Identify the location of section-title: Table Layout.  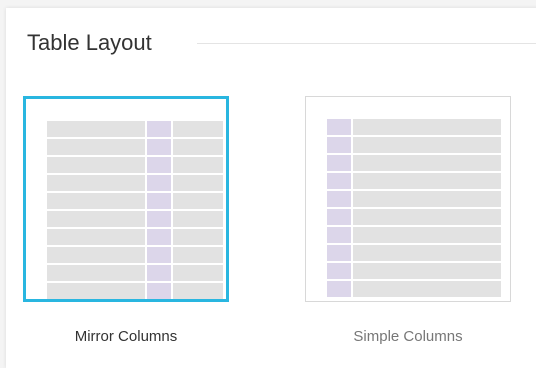
(89, 42).